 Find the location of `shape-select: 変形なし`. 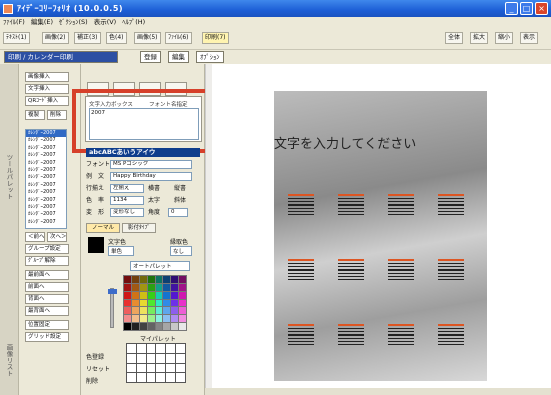

shape-select: 変形なし is located at coordinates (127, 212).